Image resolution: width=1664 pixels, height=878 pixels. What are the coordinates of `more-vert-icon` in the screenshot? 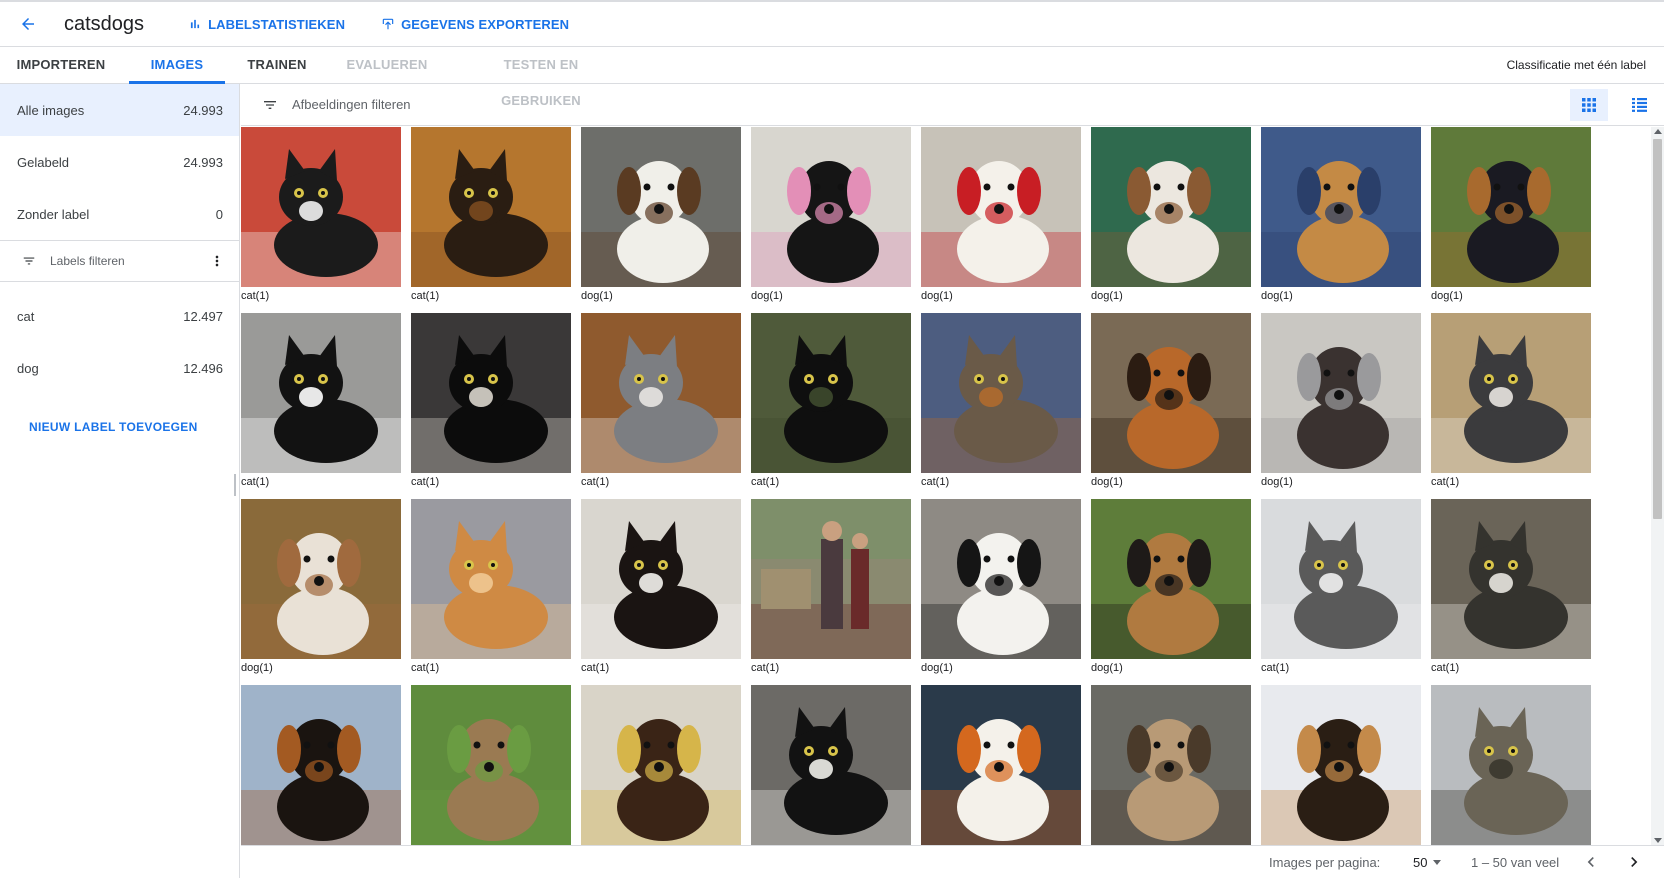 It's located at (217, 261).